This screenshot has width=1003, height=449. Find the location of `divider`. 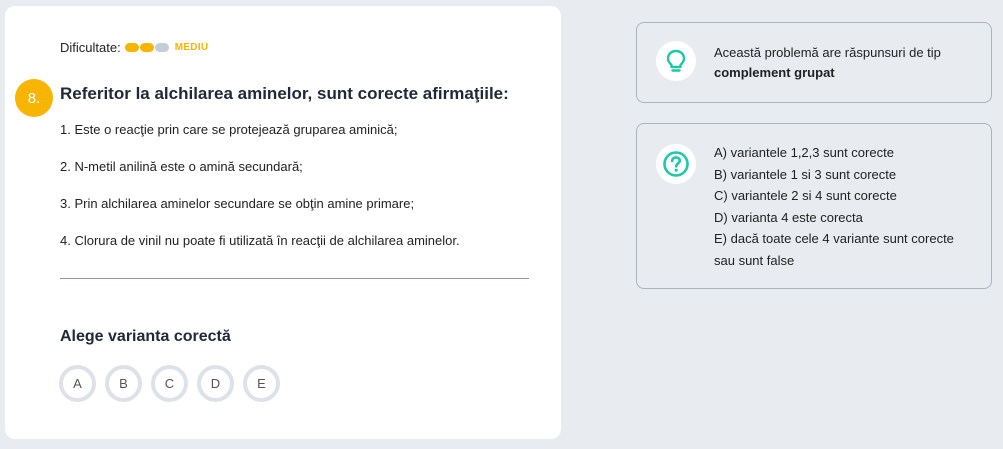

divider is located at coordinates (294, 278).